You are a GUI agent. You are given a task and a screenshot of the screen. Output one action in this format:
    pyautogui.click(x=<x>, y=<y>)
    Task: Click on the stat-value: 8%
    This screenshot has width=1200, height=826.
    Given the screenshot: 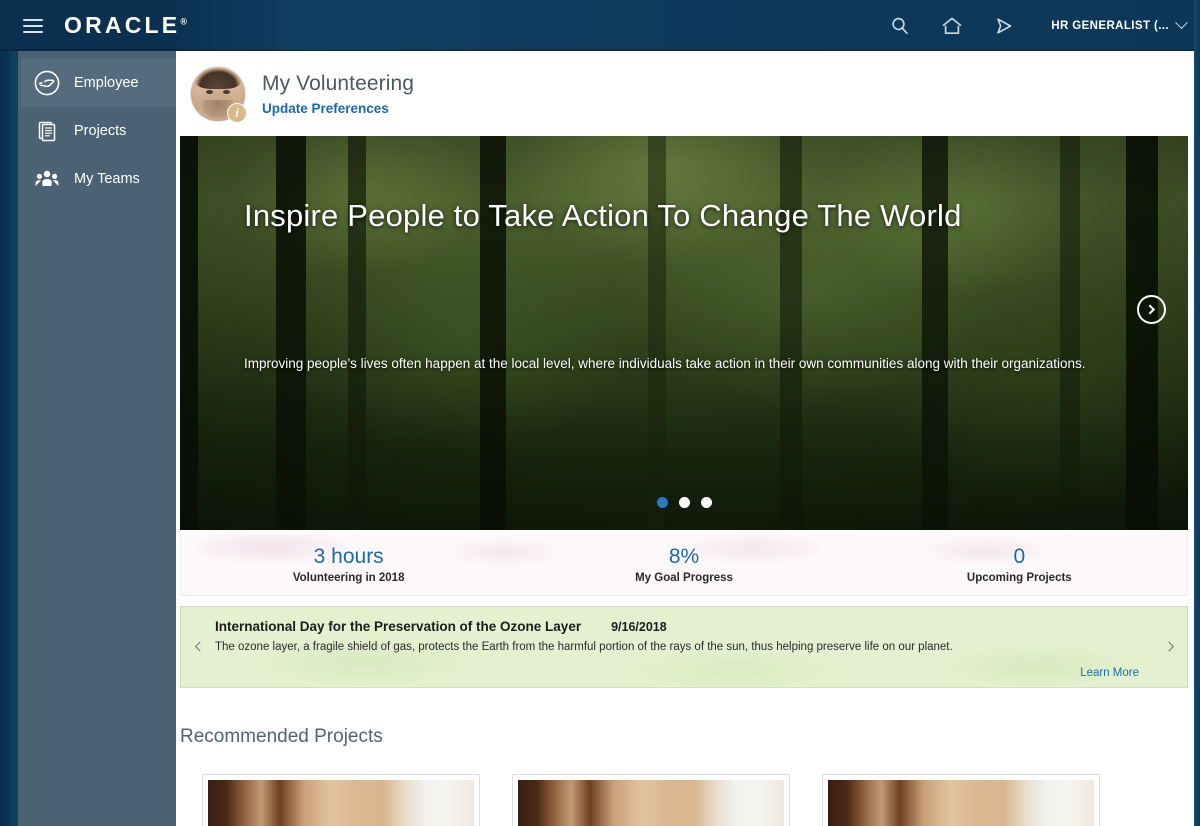 What is the action you would take?
    pyautogui.click(x=684, y=556)
    